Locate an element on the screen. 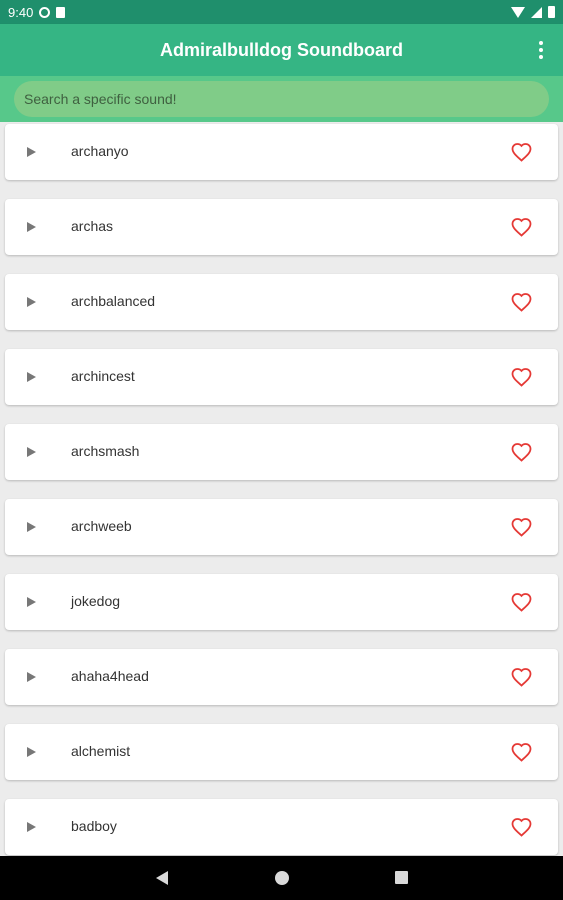 Image resolution: width=563 pixels, height=900 pixels. back-icon is located at coordinates (162, 878).